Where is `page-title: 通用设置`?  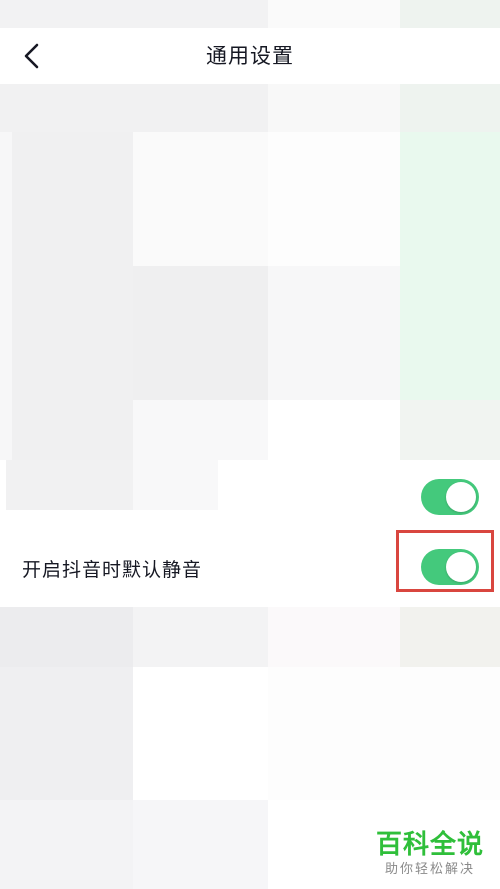
page-title: 通用设置 is located at coordinates (250, 56).